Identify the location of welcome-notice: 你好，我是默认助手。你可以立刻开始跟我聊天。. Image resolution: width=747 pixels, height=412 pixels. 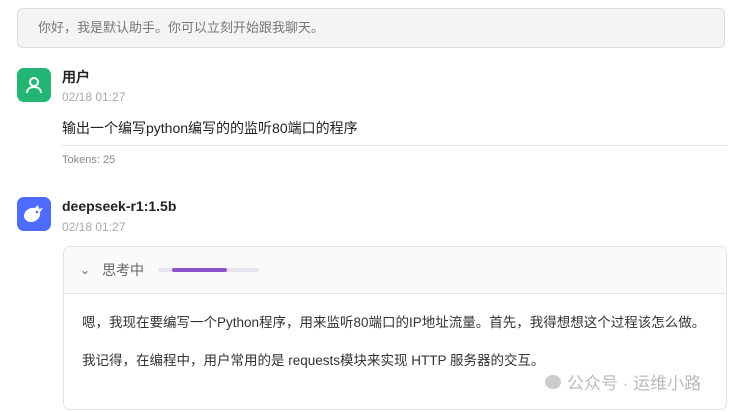
(371, 28).